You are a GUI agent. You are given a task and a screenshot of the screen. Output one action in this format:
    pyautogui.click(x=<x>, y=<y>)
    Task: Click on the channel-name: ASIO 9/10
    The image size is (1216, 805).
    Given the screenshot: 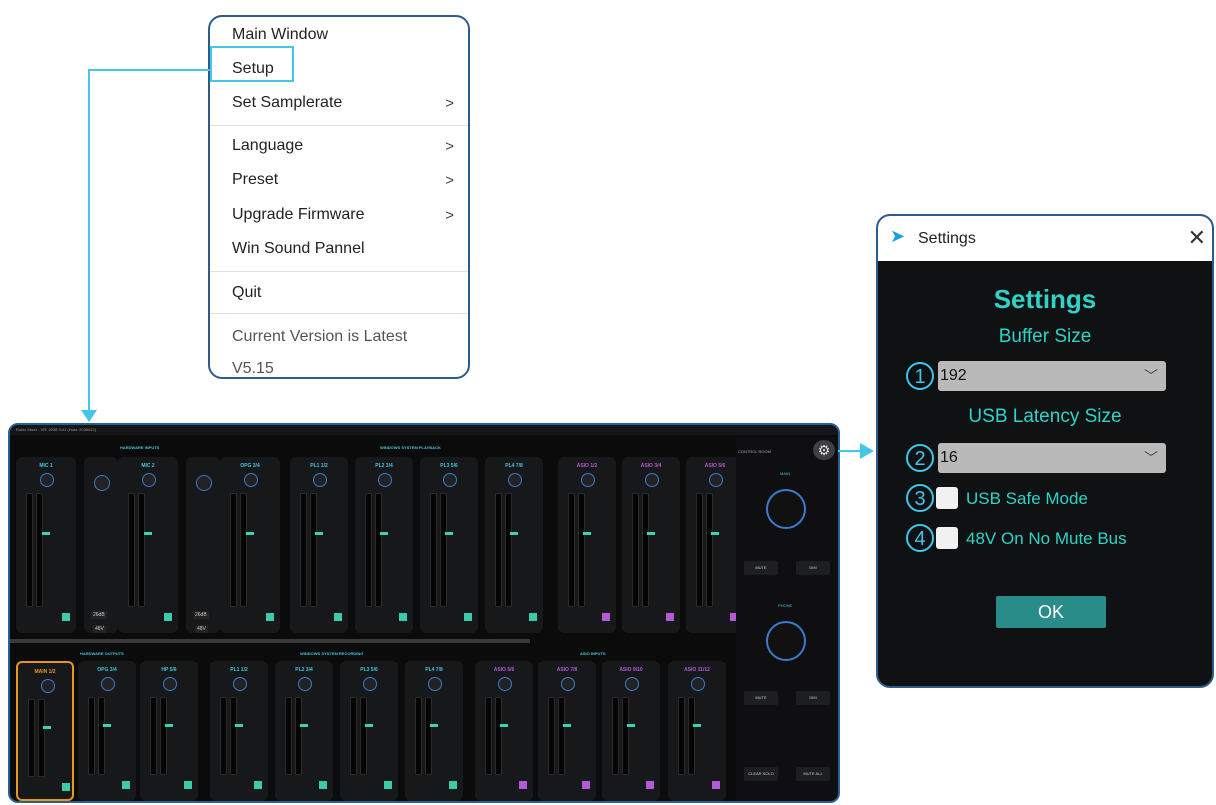 What is the action you would take?
    pyautogui.click(x=631, y=670)
    